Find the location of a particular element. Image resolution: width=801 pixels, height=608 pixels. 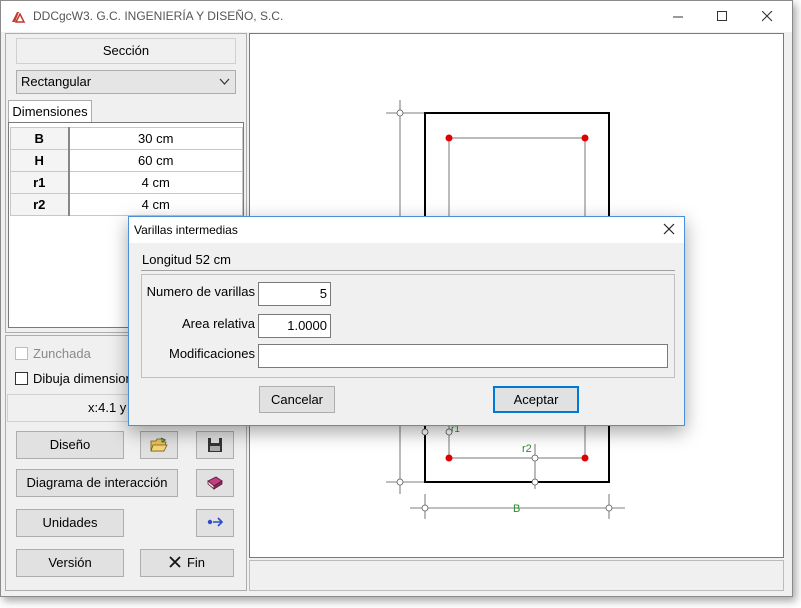

dim-value: 60 cm is located at coordinates (155, 160).